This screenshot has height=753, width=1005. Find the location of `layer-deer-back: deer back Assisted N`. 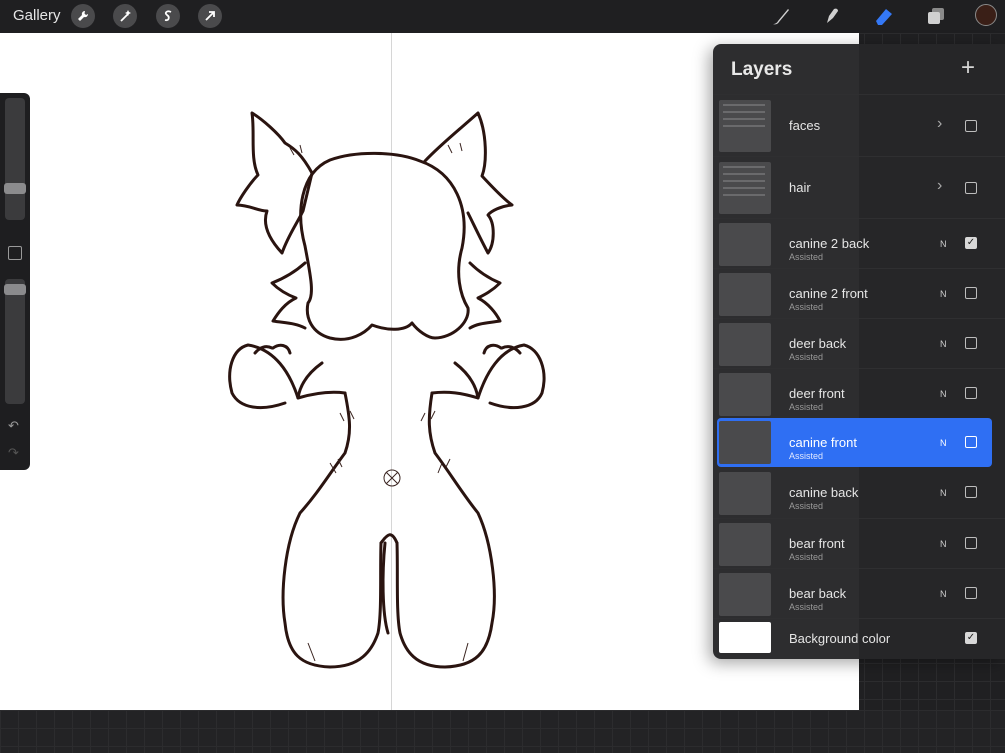

layer-deer-back: deer back Assisted N is located at coordinates (859, 343).